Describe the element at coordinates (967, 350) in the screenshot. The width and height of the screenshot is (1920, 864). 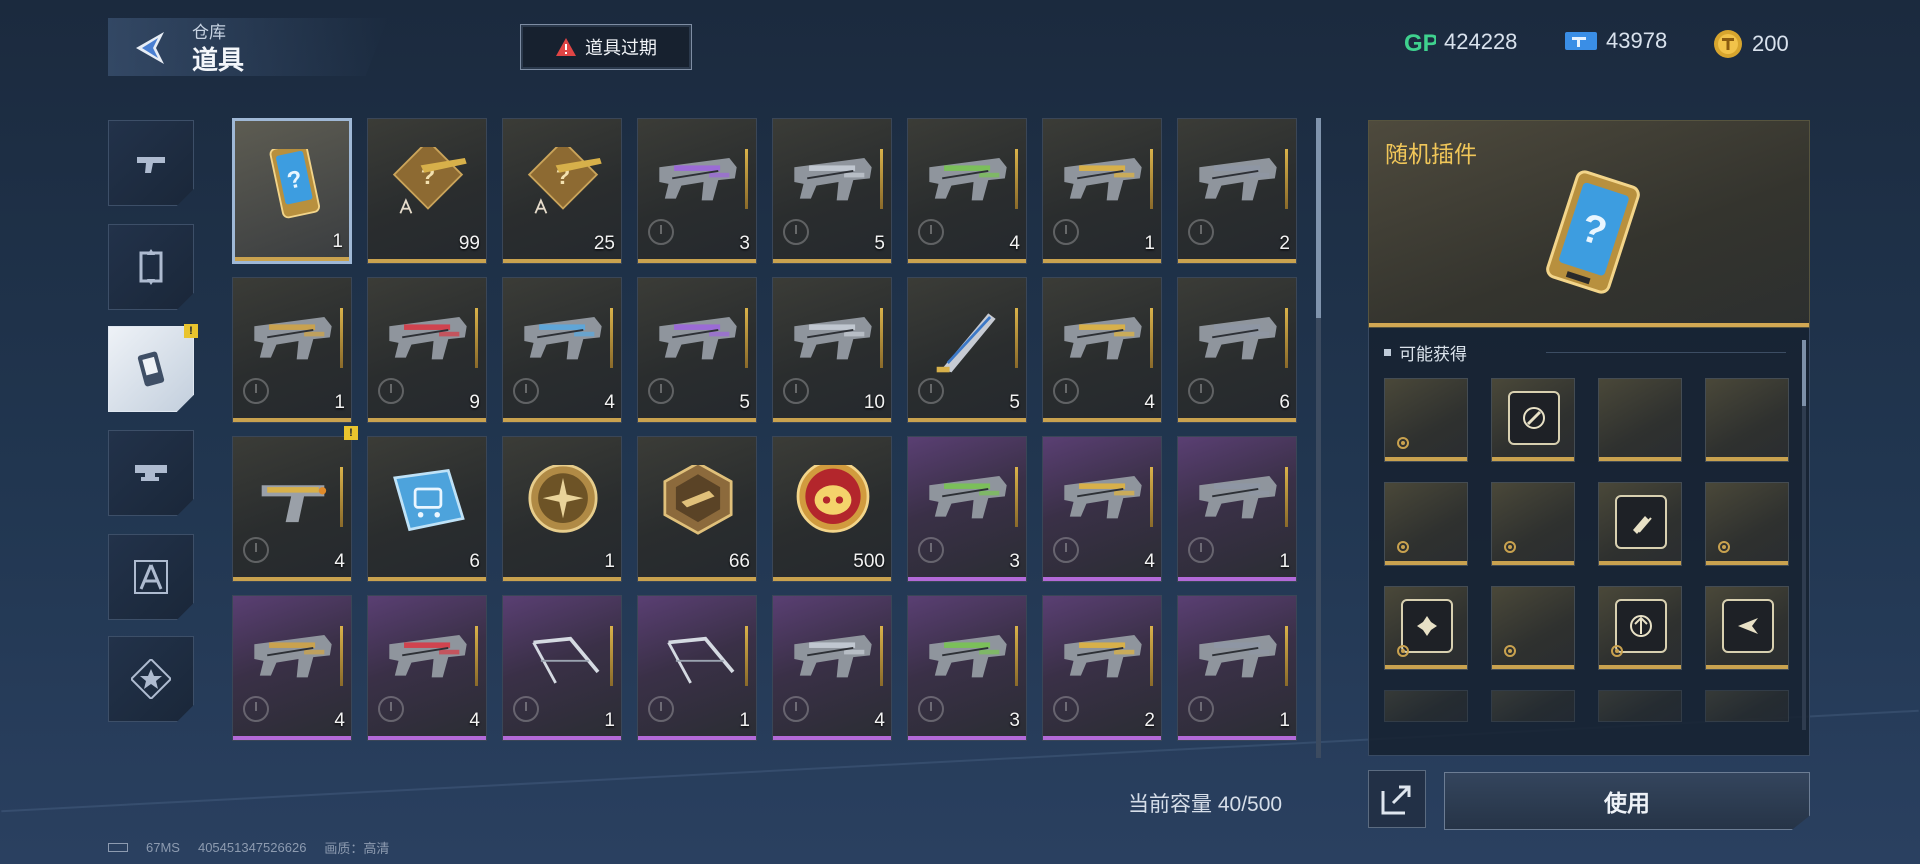
I see `inventory-item-blade: 5` at that location.